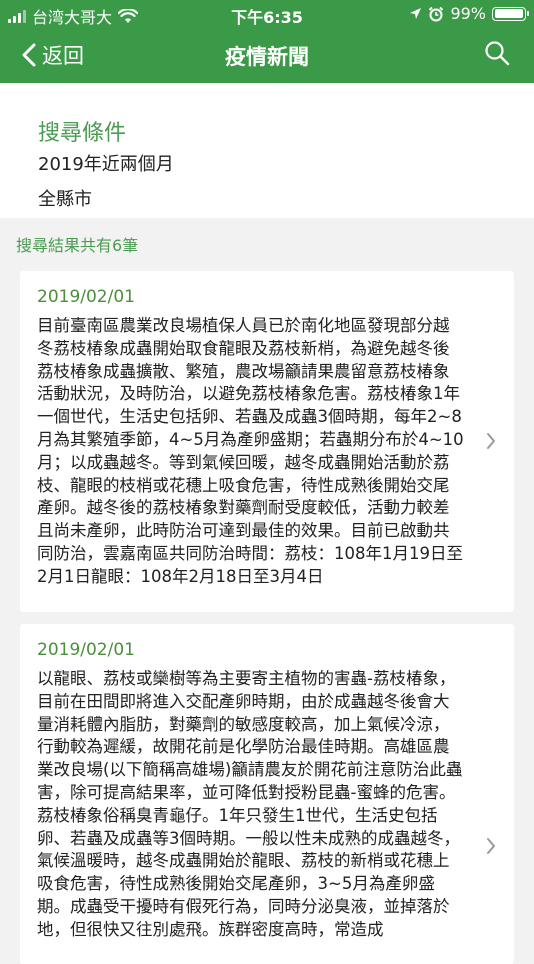 The height and width of the screenshot is (964, 534). I want to click on criteria-heading: 搜尋條件, so click(82, 133).